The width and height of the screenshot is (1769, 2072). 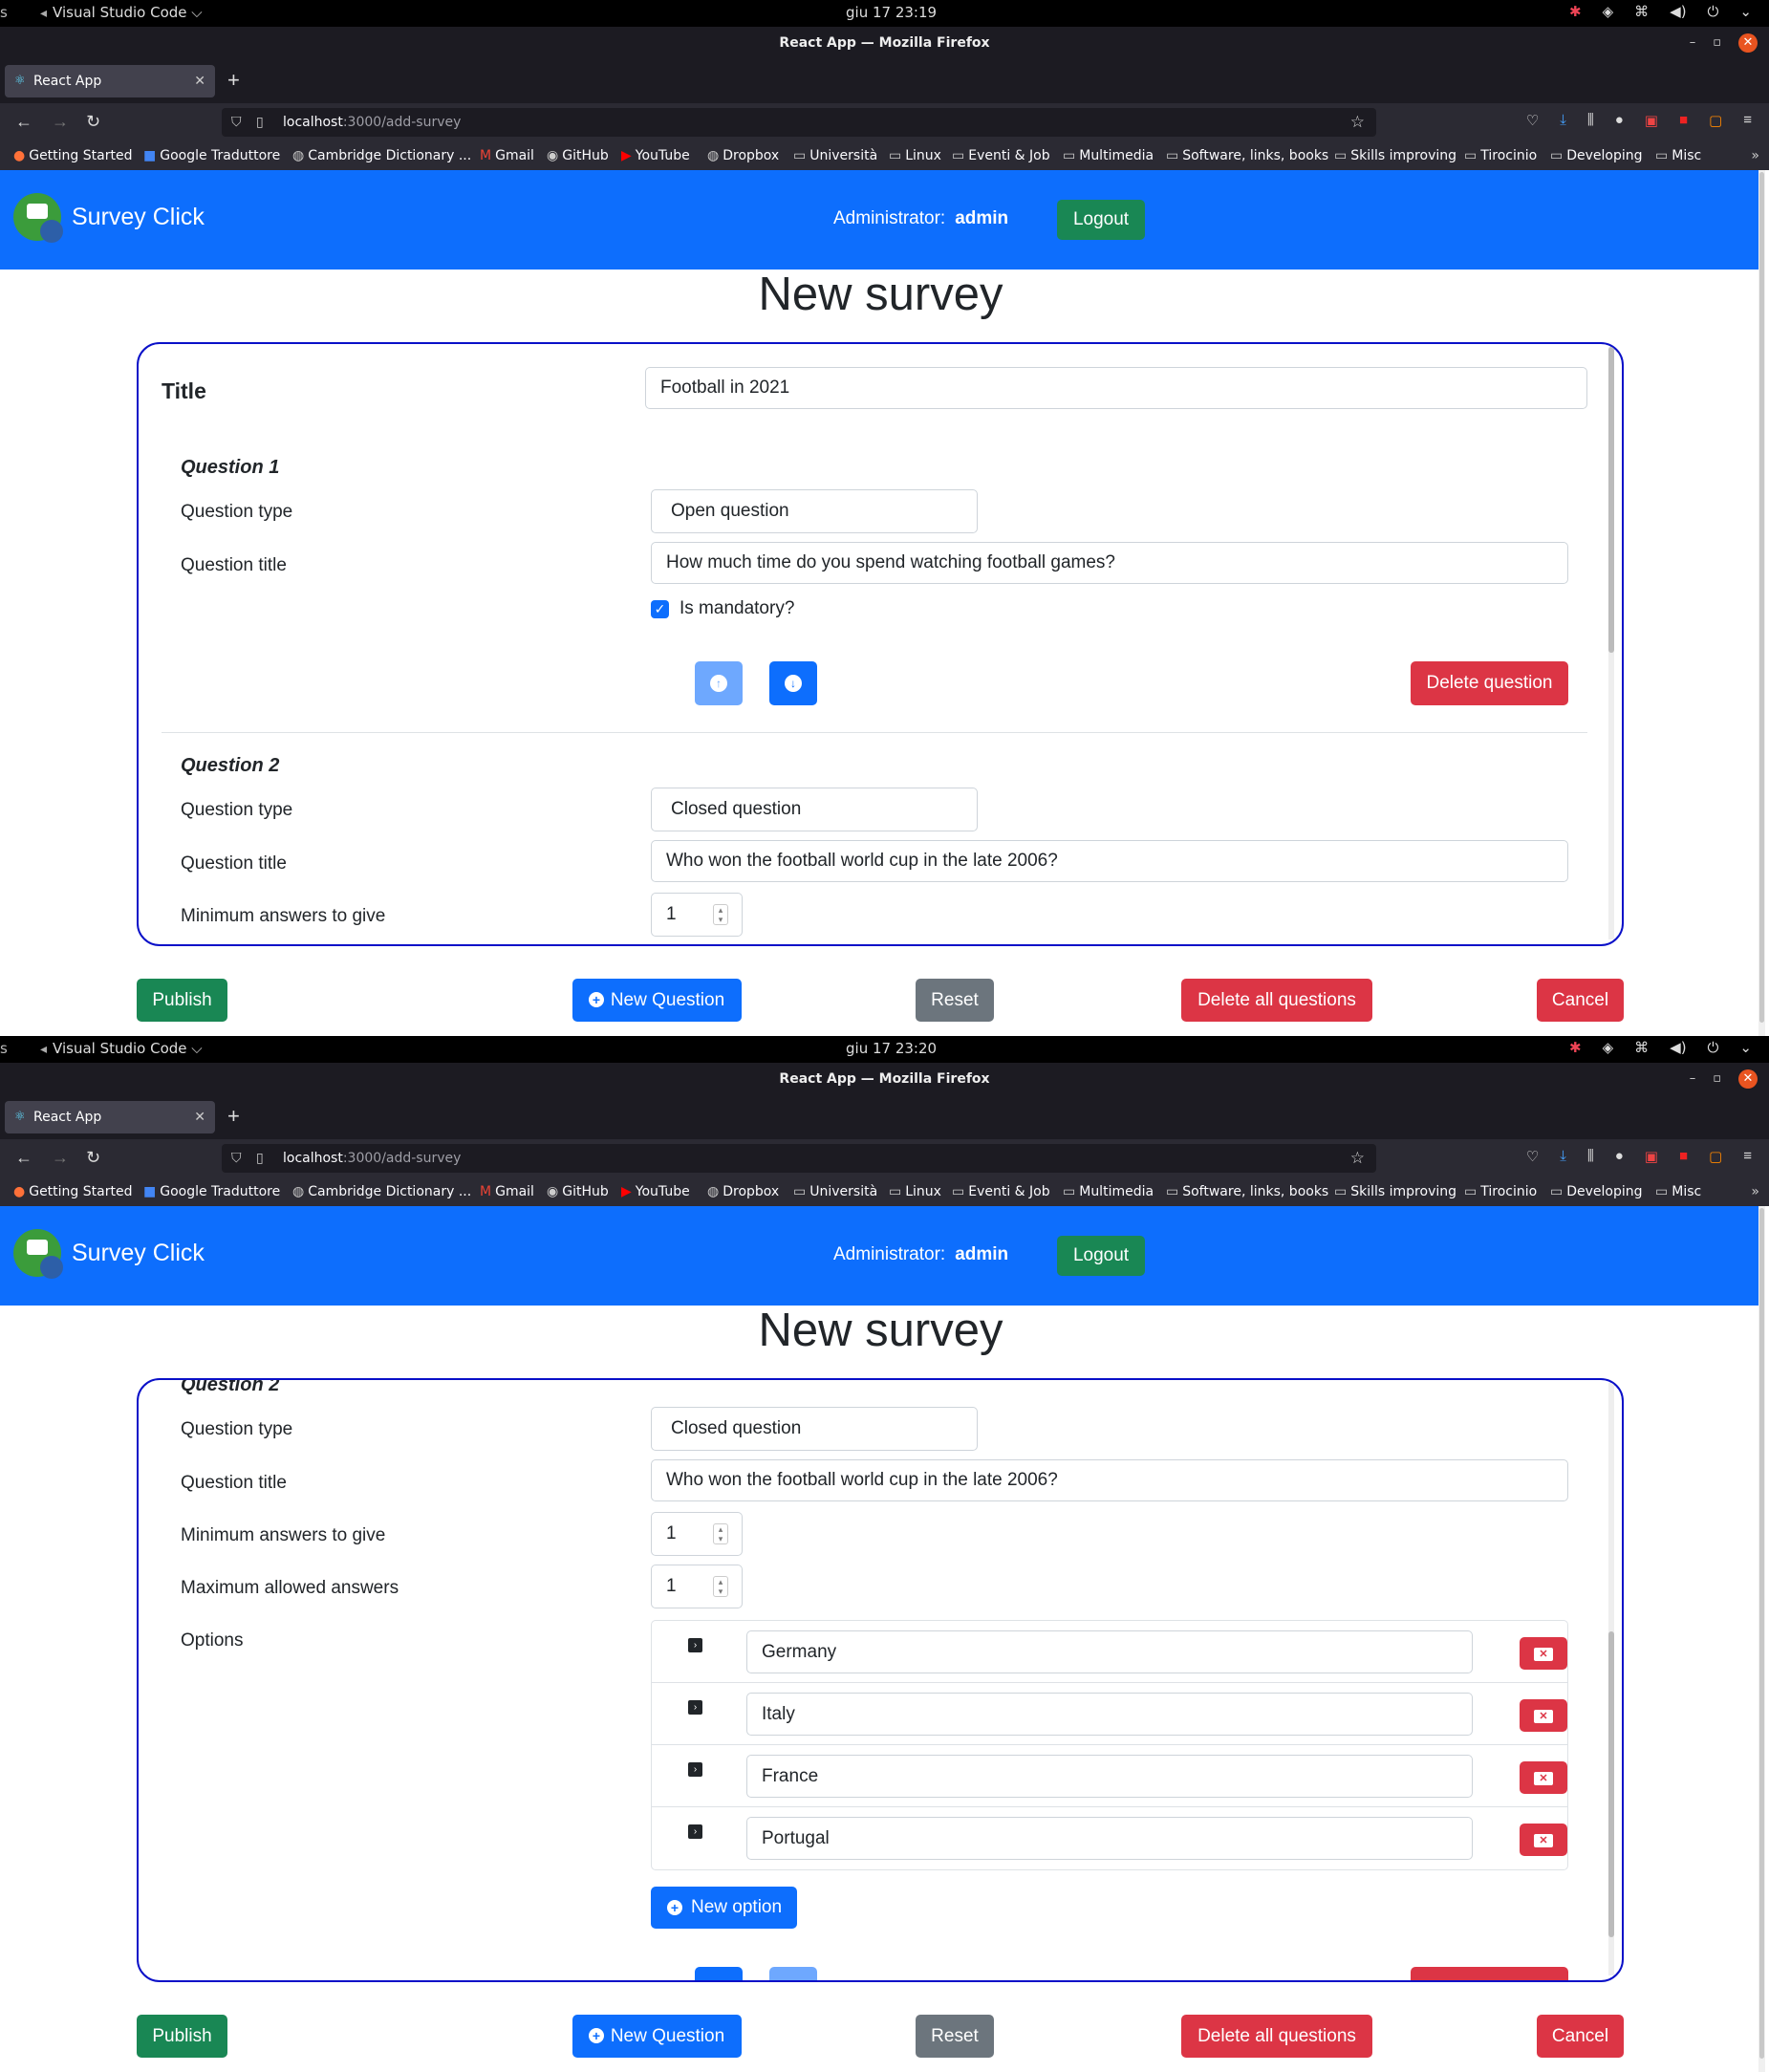 What do you see at coordinates (23, 1157) in the screenshot?
I see `back-icon: ←` at bounding box center [23, 1157].